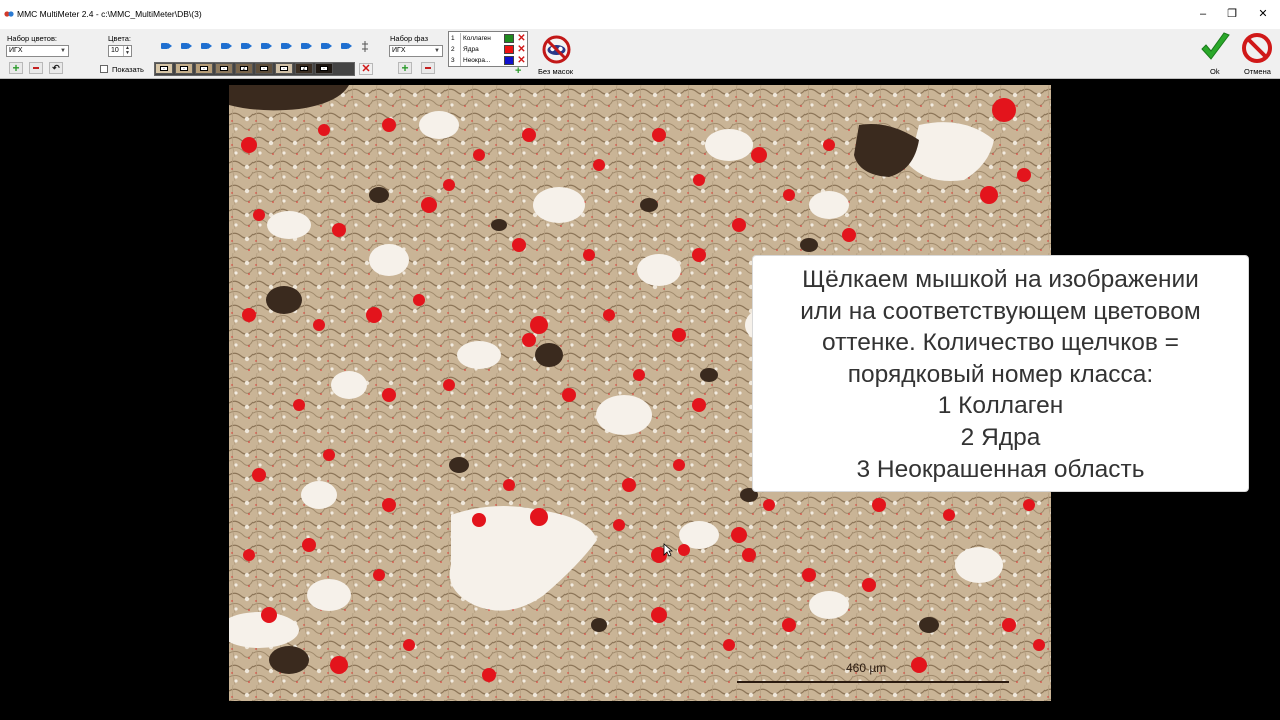 The image size is (1280, 720). I want to click on remove-palette-button, so click(36, 68).